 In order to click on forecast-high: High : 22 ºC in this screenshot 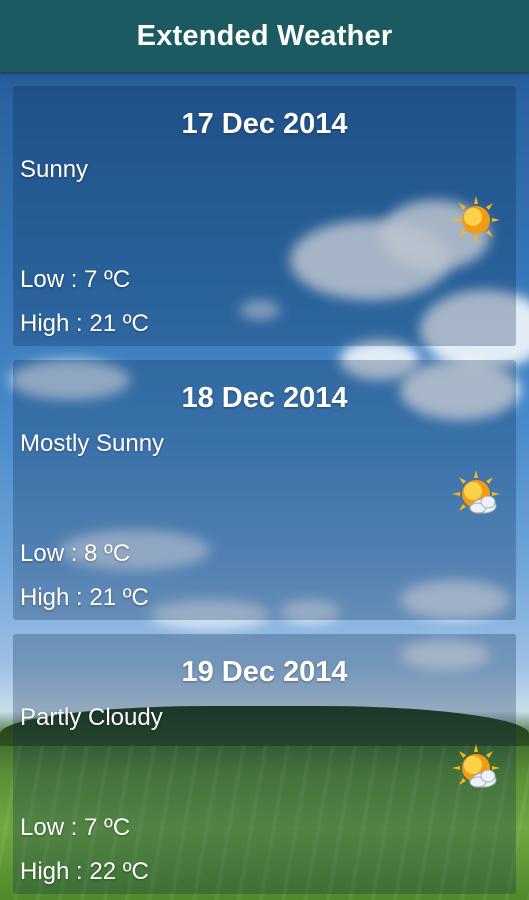, I will do `click(84, 871)`.